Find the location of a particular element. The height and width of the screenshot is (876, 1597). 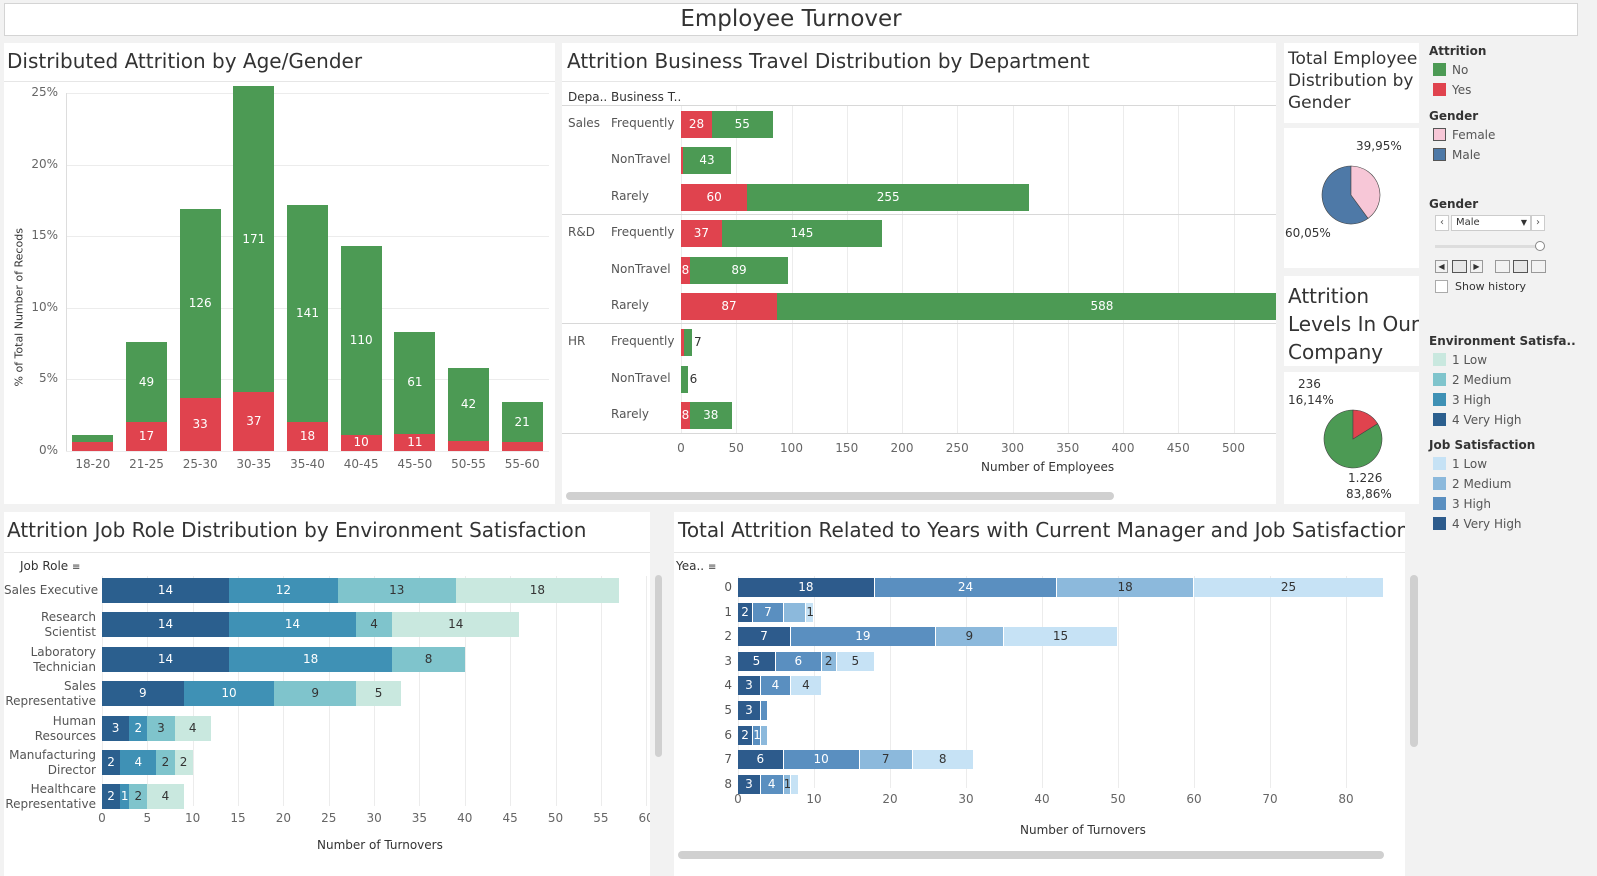

filter-slider-handle is located at coordinates (1540, 246).